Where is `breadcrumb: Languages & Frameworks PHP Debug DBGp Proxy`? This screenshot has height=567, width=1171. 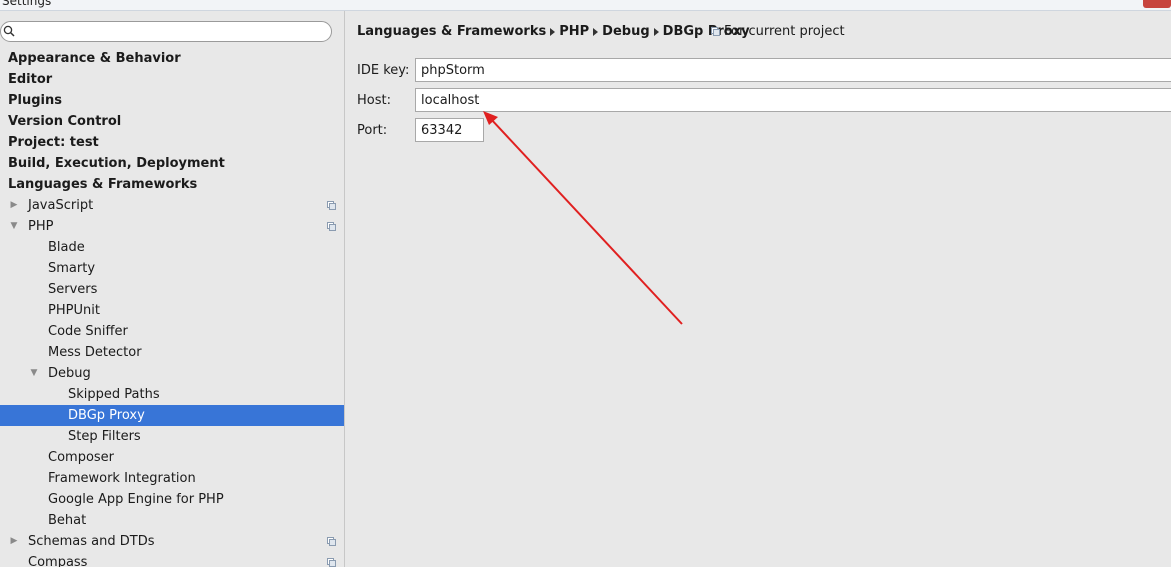
breadcrumb: Languages & Frameworks PHP Debug DBGp Proxy is located at coordinates (553, 32).